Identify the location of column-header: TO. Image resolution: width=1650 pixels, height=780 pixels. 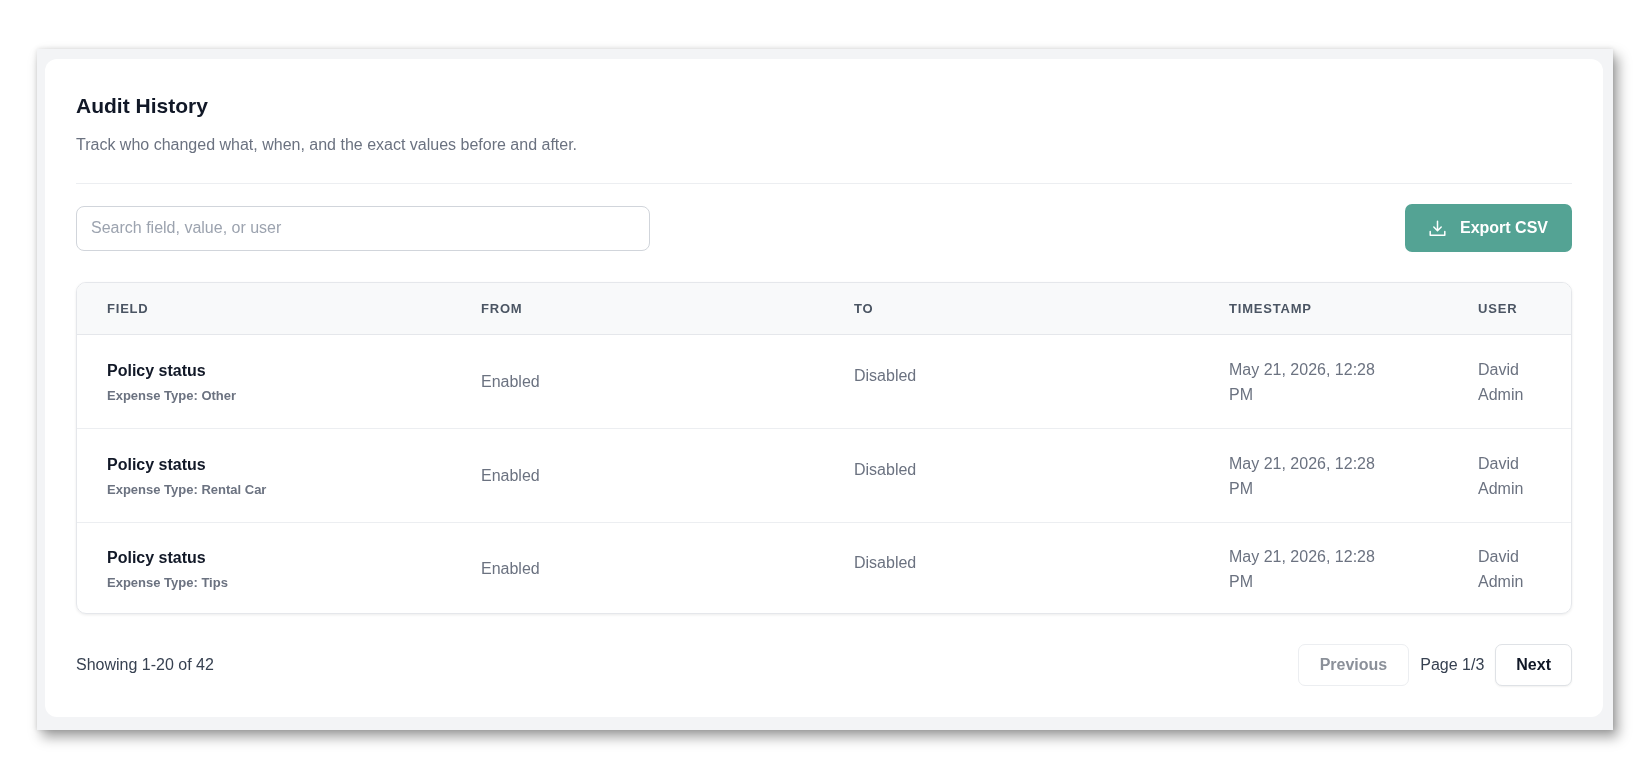
(864, 308).